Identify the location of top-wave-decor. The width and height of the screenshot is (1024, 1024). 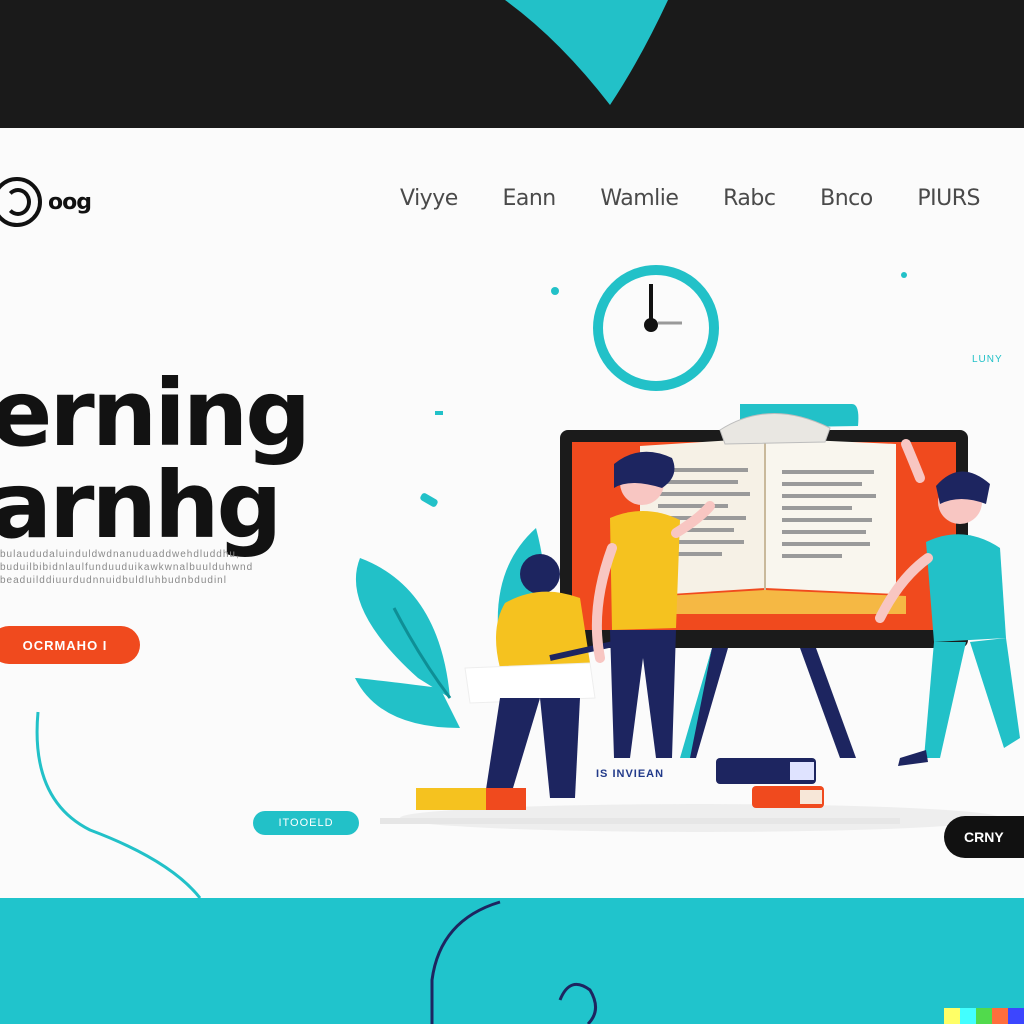
(586, 52).